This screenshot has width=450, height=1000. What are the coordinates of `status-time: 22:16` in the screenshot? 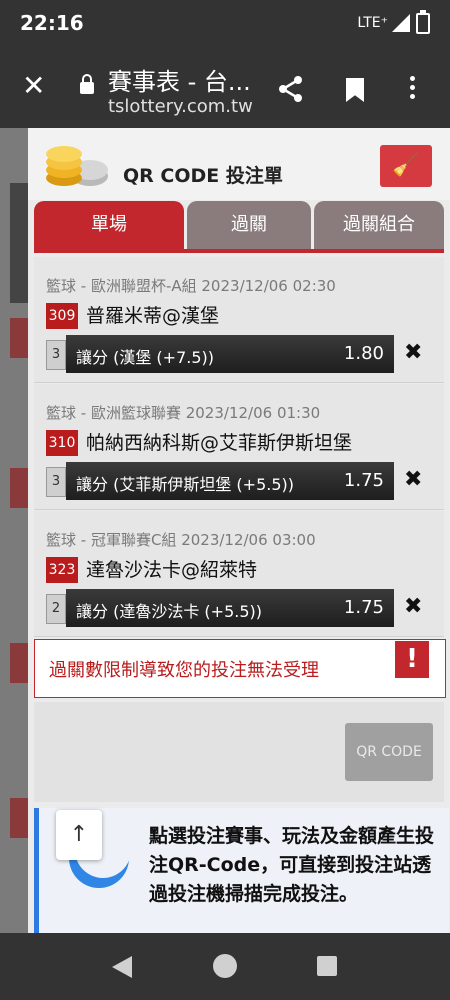 It's located at (52, 23).